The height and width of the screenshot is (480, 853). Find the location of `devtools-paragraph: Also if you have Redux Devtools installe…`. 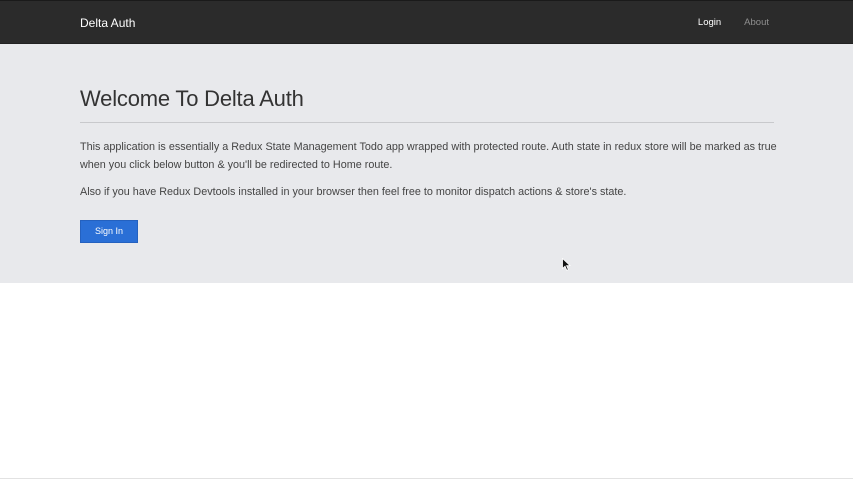

devtools-paragraph: Also if you have Redux Devtools installe… is located at coordinates (353, 192).